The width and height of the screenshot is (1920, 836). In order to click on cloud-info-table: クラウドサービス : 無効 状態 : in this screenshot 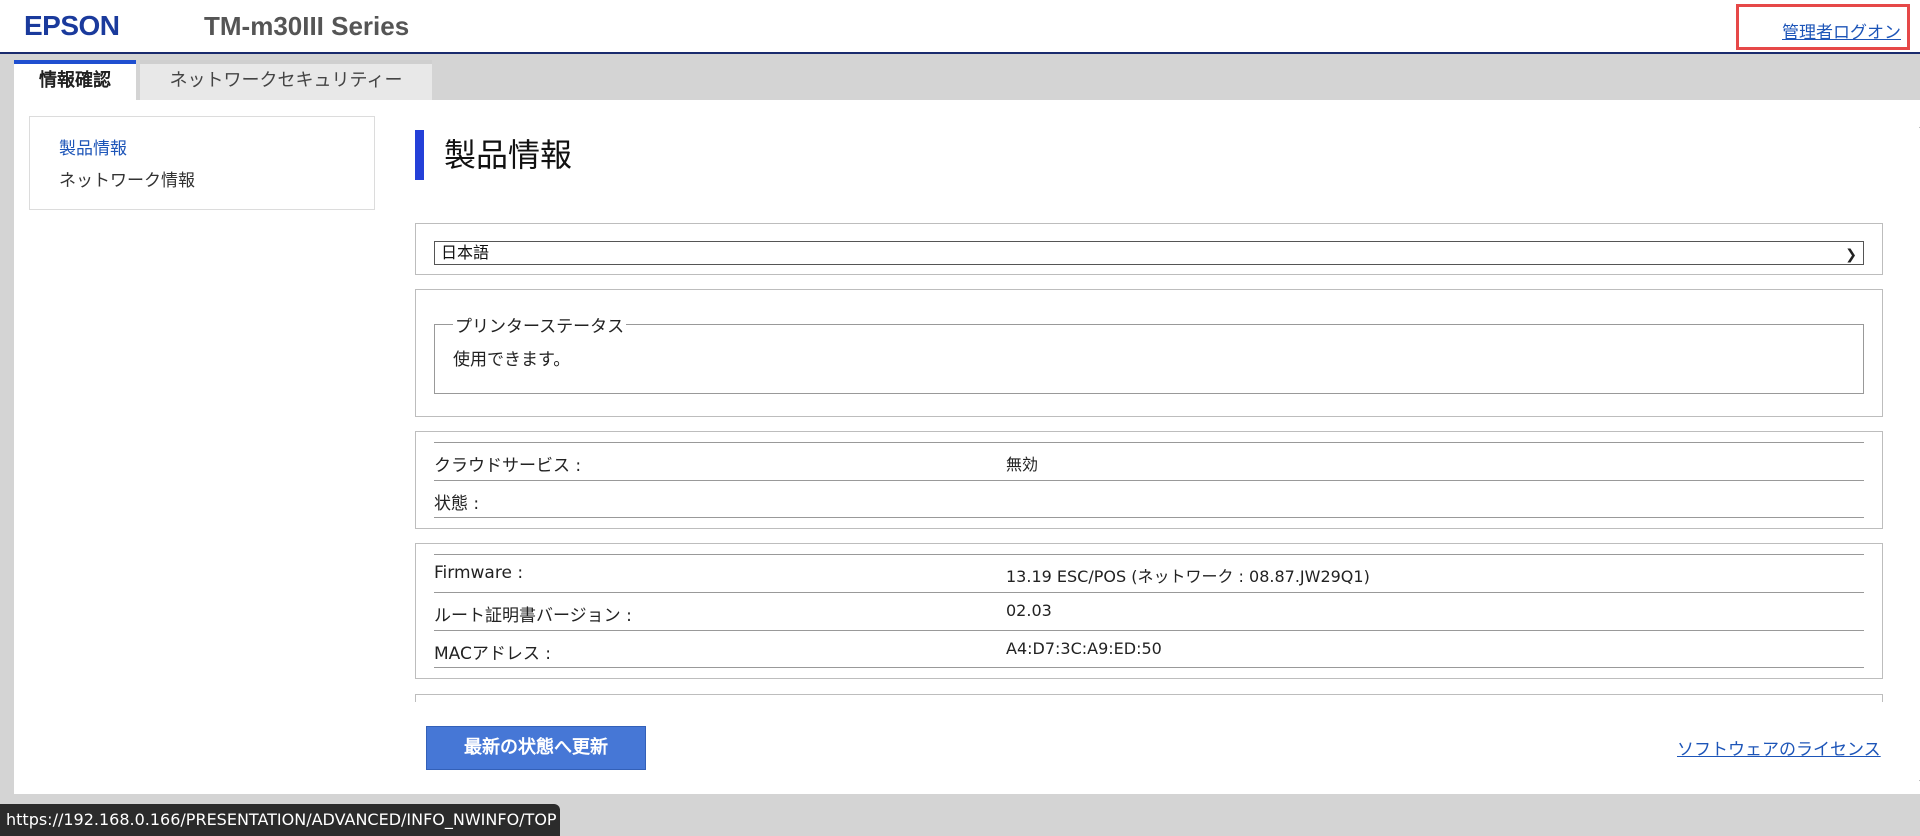, I will do `click(1149, 480)`.